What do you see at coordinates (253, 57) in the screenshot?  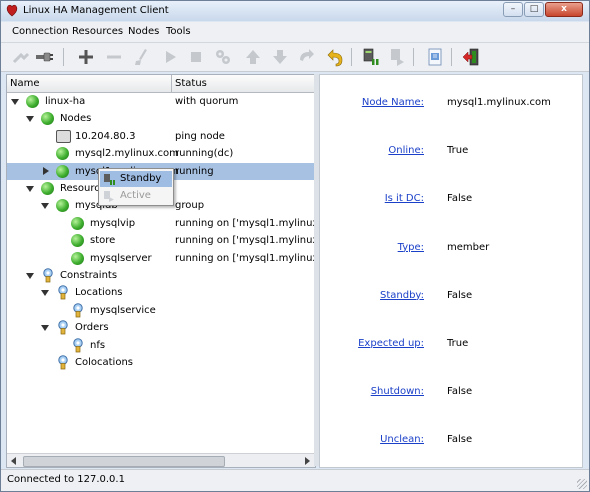 I see `move-up-disabled-icon` at bounding box center [253, 57].